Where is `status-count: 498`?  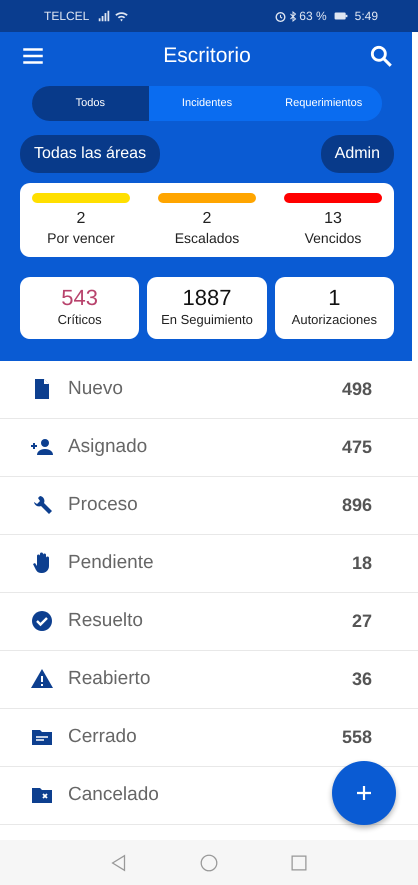 status-count: 498 is located at coordinates (357, 389).